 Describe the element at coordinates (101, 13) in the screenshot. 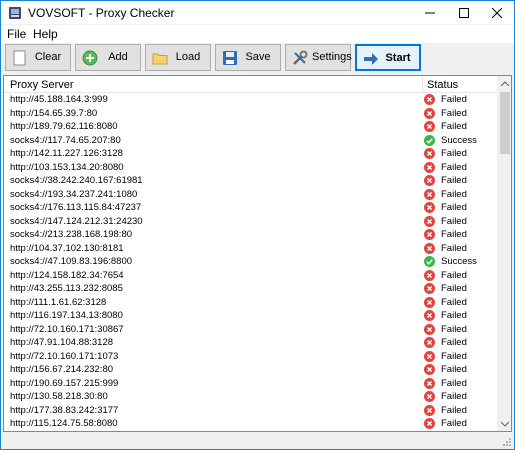

I see `window-title: VOVSOFT - Proxy Checker` at that location.